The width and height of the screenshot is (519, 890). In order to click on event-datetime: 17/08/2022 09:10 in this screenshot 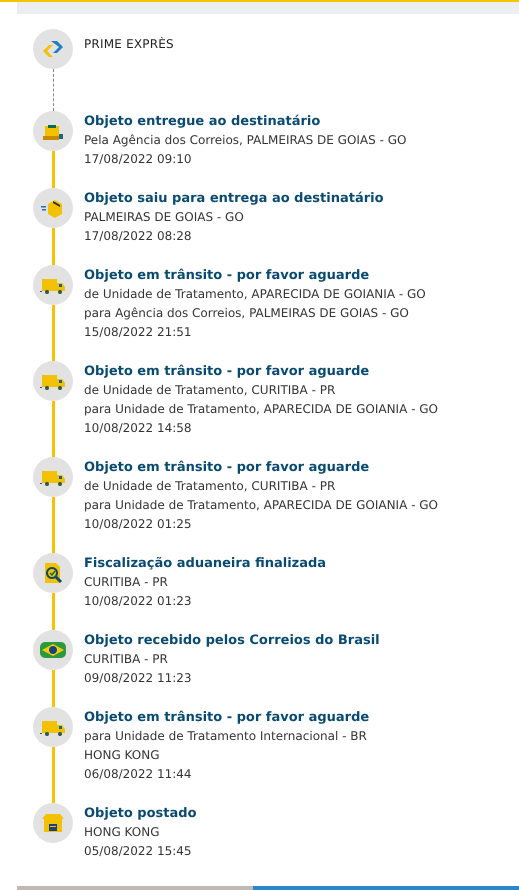, I will do `click(138, 159)`.